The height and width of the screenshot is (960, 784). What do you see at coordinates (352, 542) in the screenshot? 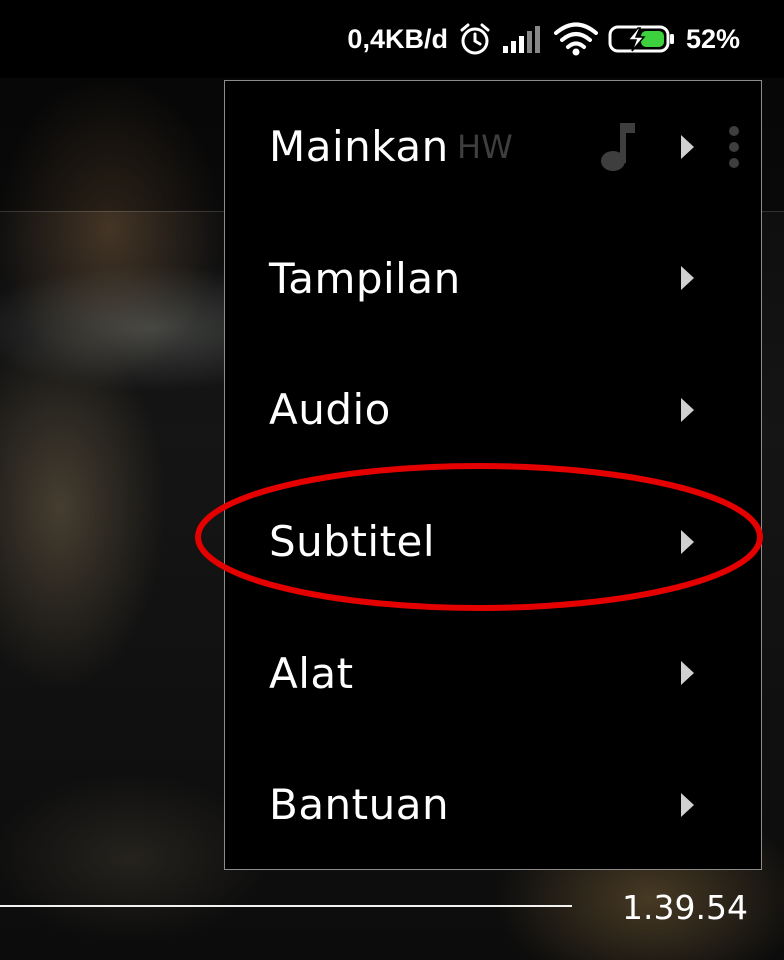
I see `menu-item-label: Subtitel` at bounding box center [352, 542].